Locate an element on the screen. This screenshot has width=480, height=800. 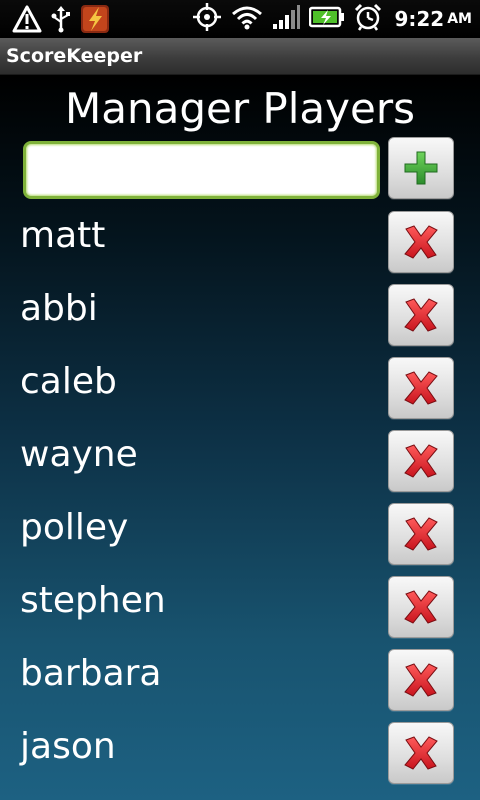
player-name: matt is located at coordinates (63, 235).